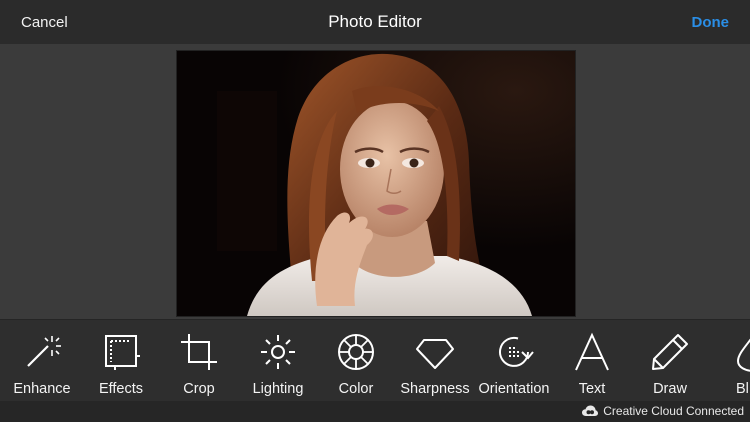  I want to click on tool-effects: Effects, so click(121, 361).